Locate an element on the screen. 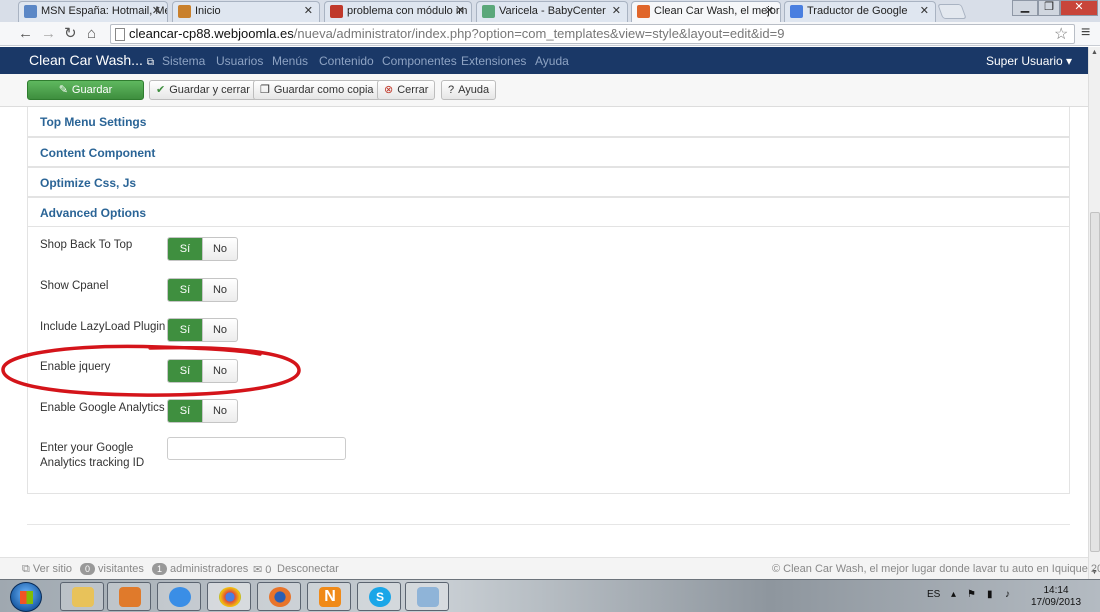  taskbar-internet-explorer is located at coordinates (179, 596).